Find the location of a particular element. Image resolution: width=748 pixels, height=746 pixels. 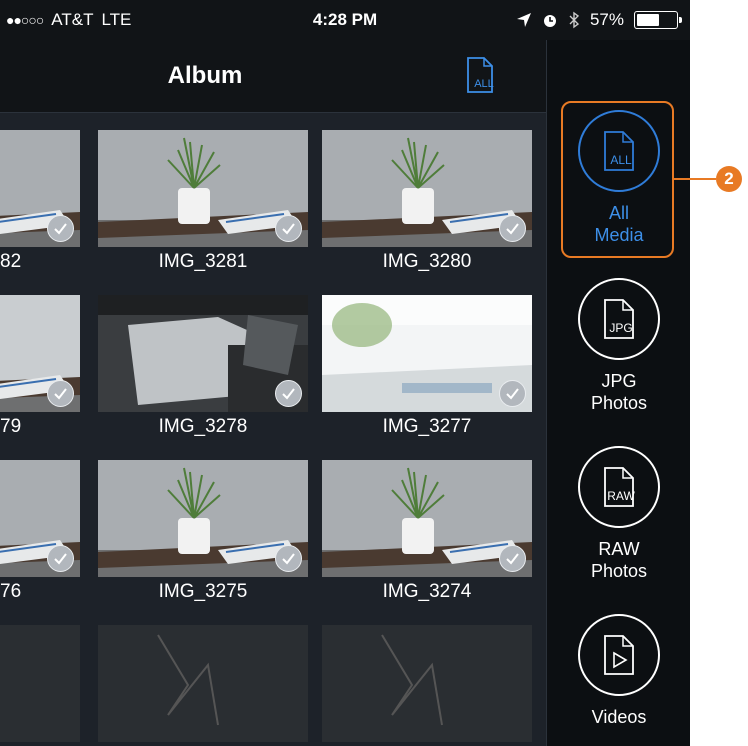

nav-bar: Album ALL is located at coordinates (273, 76).